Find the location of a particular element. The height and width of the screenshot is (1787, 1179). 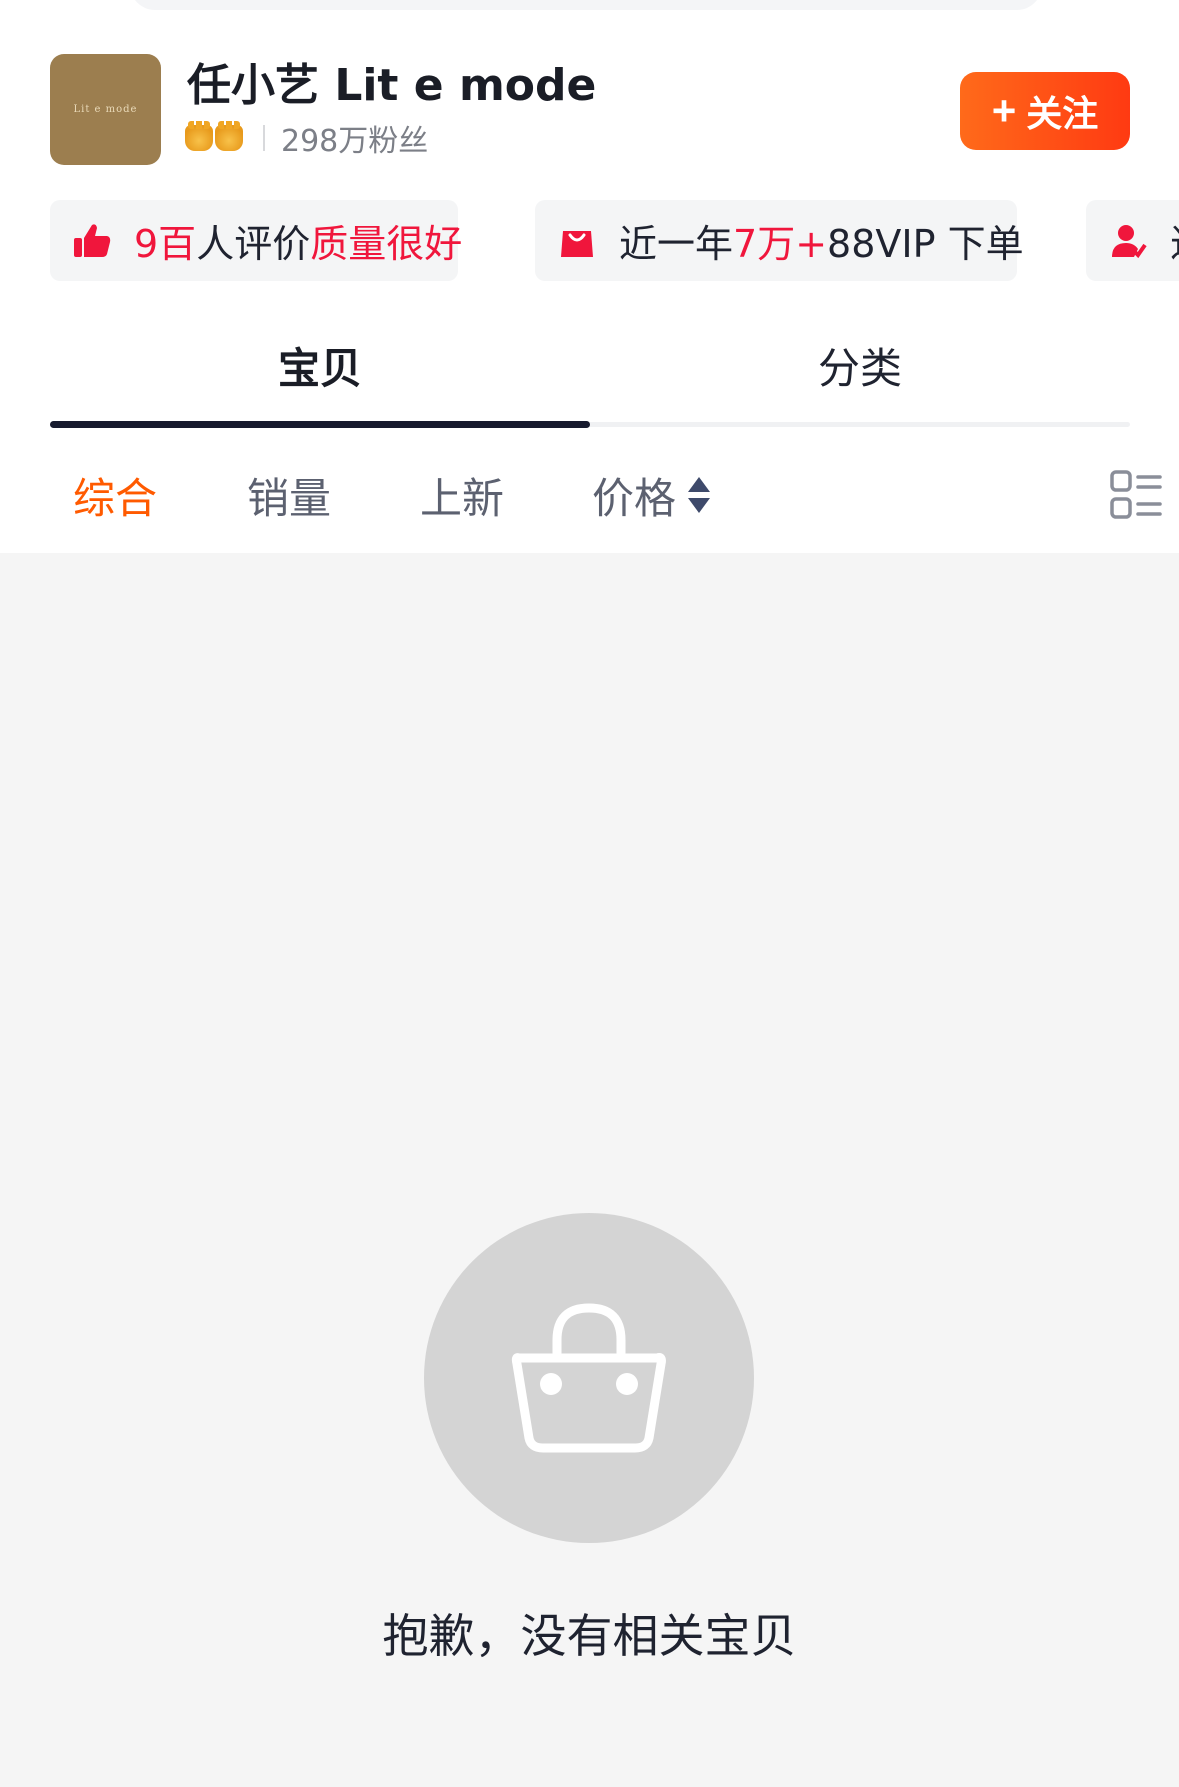

shop-tags: 9百 人评价 质量很好 近一年 7万+ 88VIP 下单 近 is located at coordinates (614, 241).